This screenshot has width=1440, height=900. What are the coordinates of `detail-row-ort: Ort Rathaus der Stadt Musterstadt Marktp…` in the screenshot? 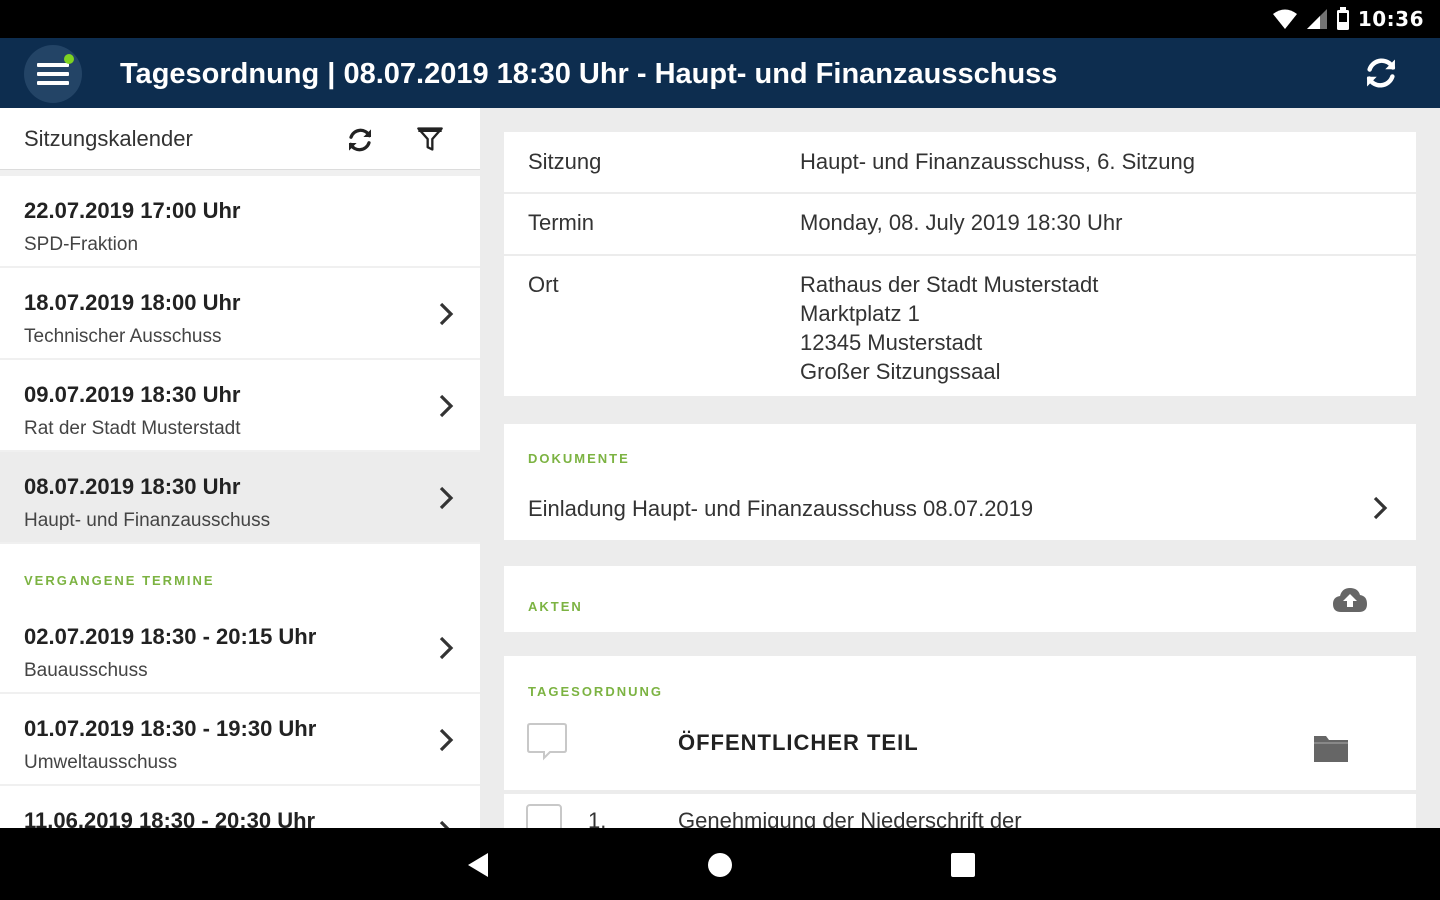 It's located at (960, 326).